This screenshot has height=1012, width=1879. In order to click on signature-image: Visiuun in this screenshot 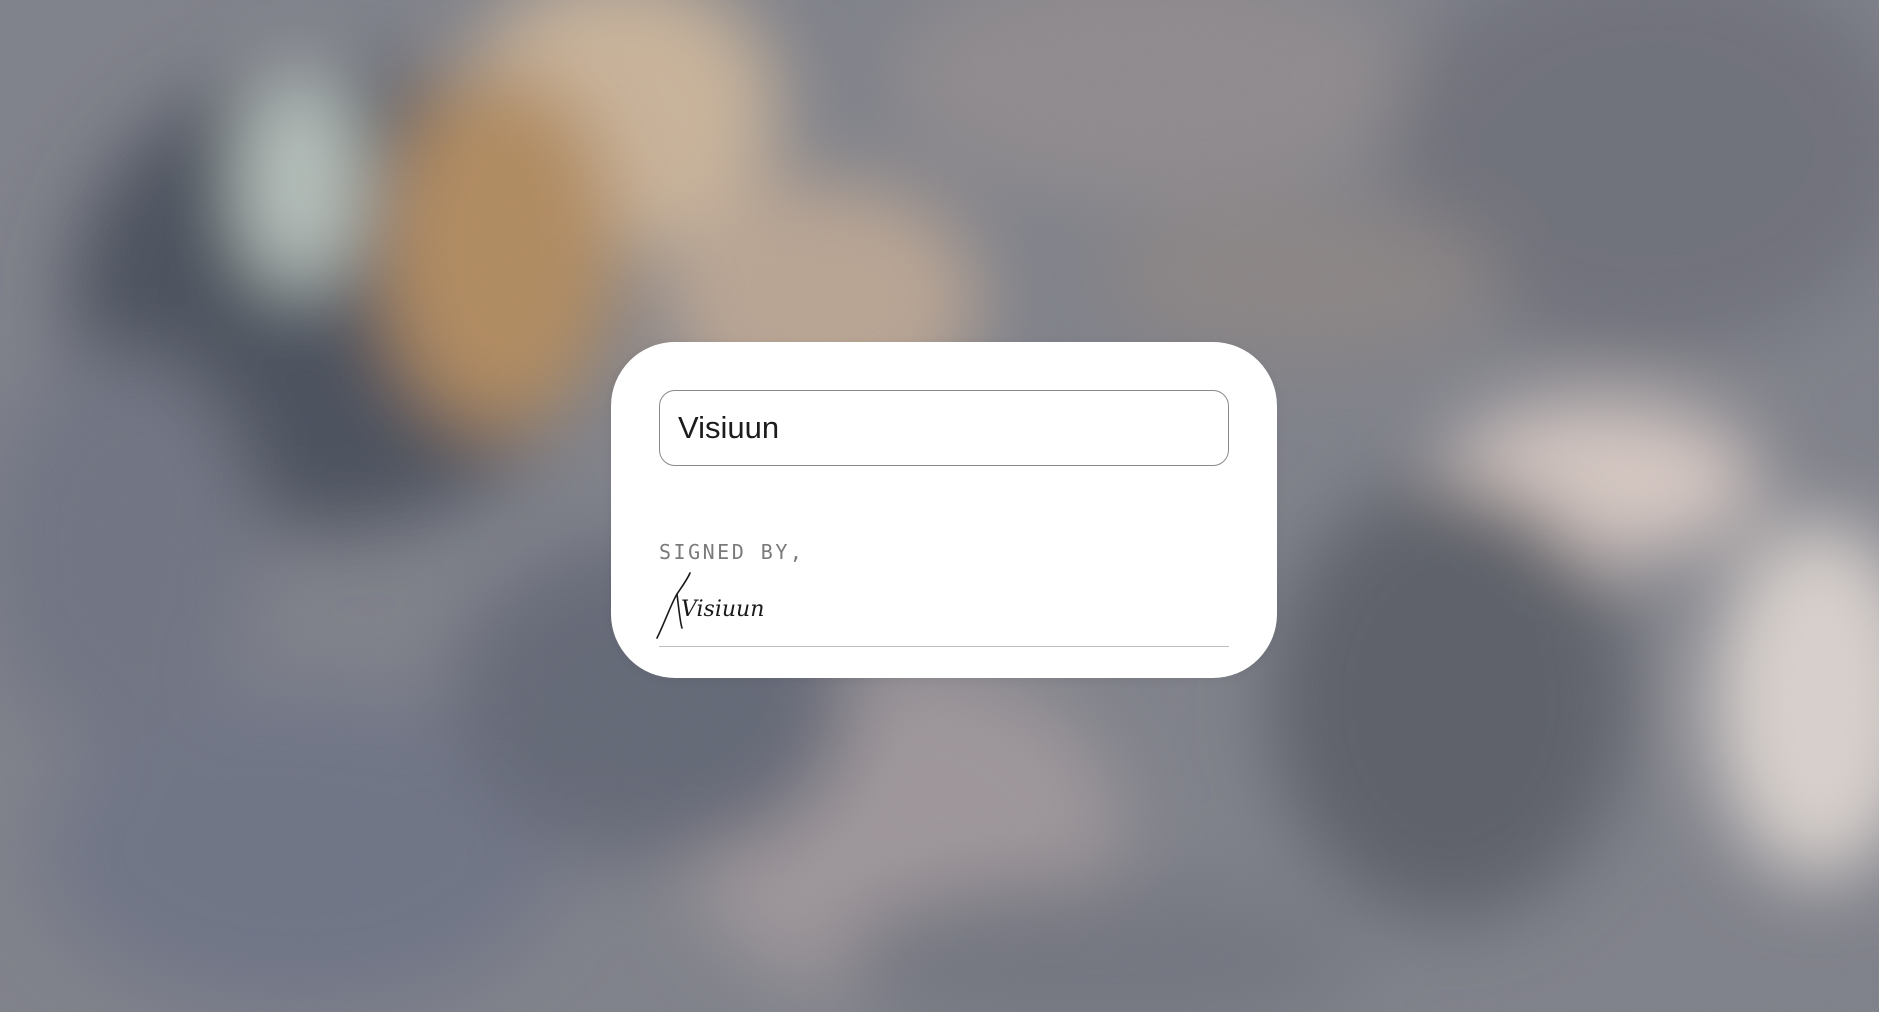, I will do `click(710, 605)`.